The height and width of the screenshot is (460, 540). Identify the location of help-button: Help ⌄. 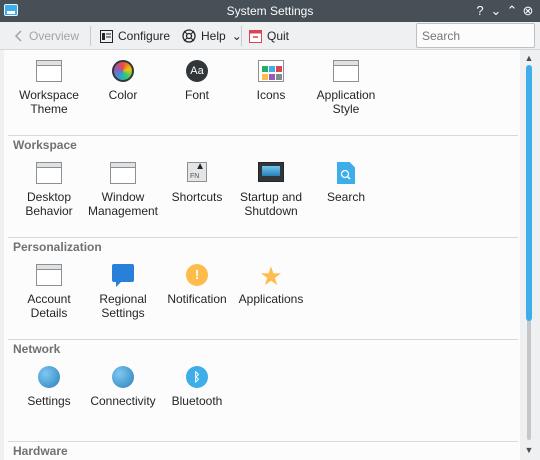
(212, 36).